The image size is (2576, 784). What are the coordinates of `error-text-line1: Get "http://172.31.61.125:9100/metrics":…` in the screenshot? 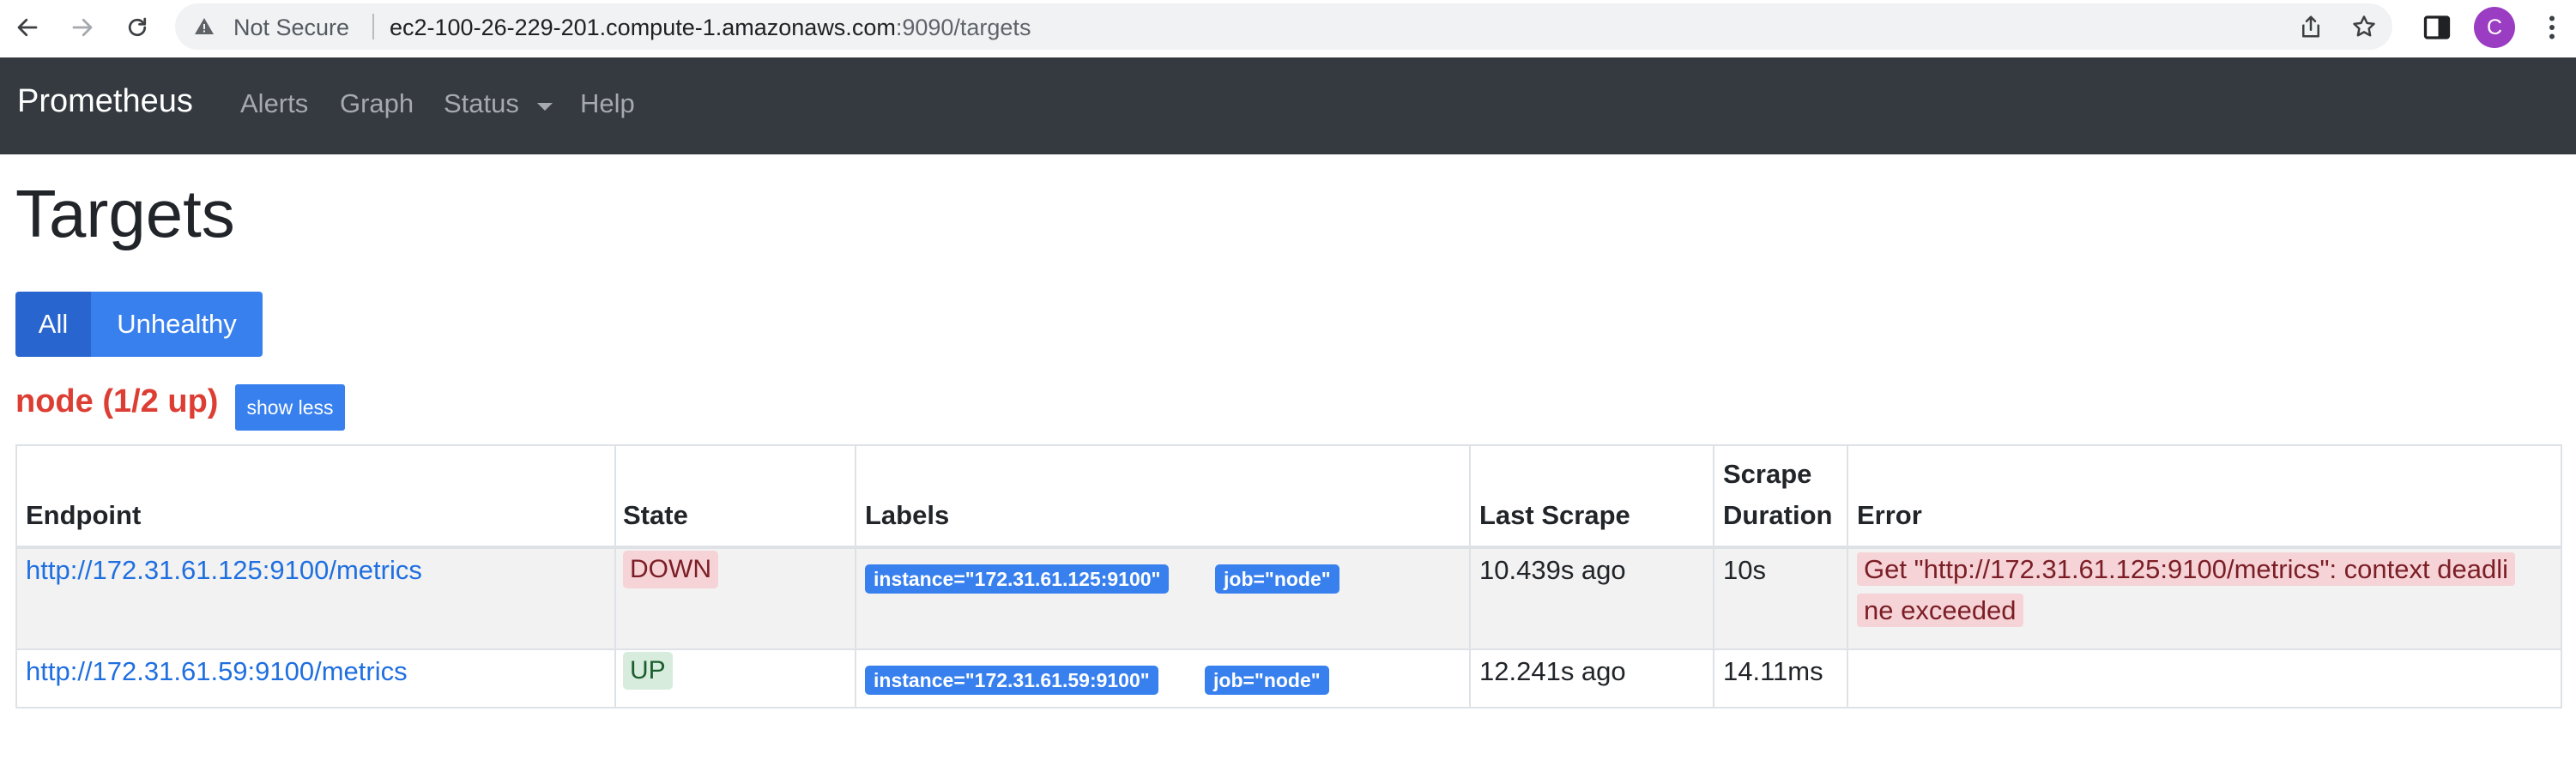 It's located at (2186, 569).